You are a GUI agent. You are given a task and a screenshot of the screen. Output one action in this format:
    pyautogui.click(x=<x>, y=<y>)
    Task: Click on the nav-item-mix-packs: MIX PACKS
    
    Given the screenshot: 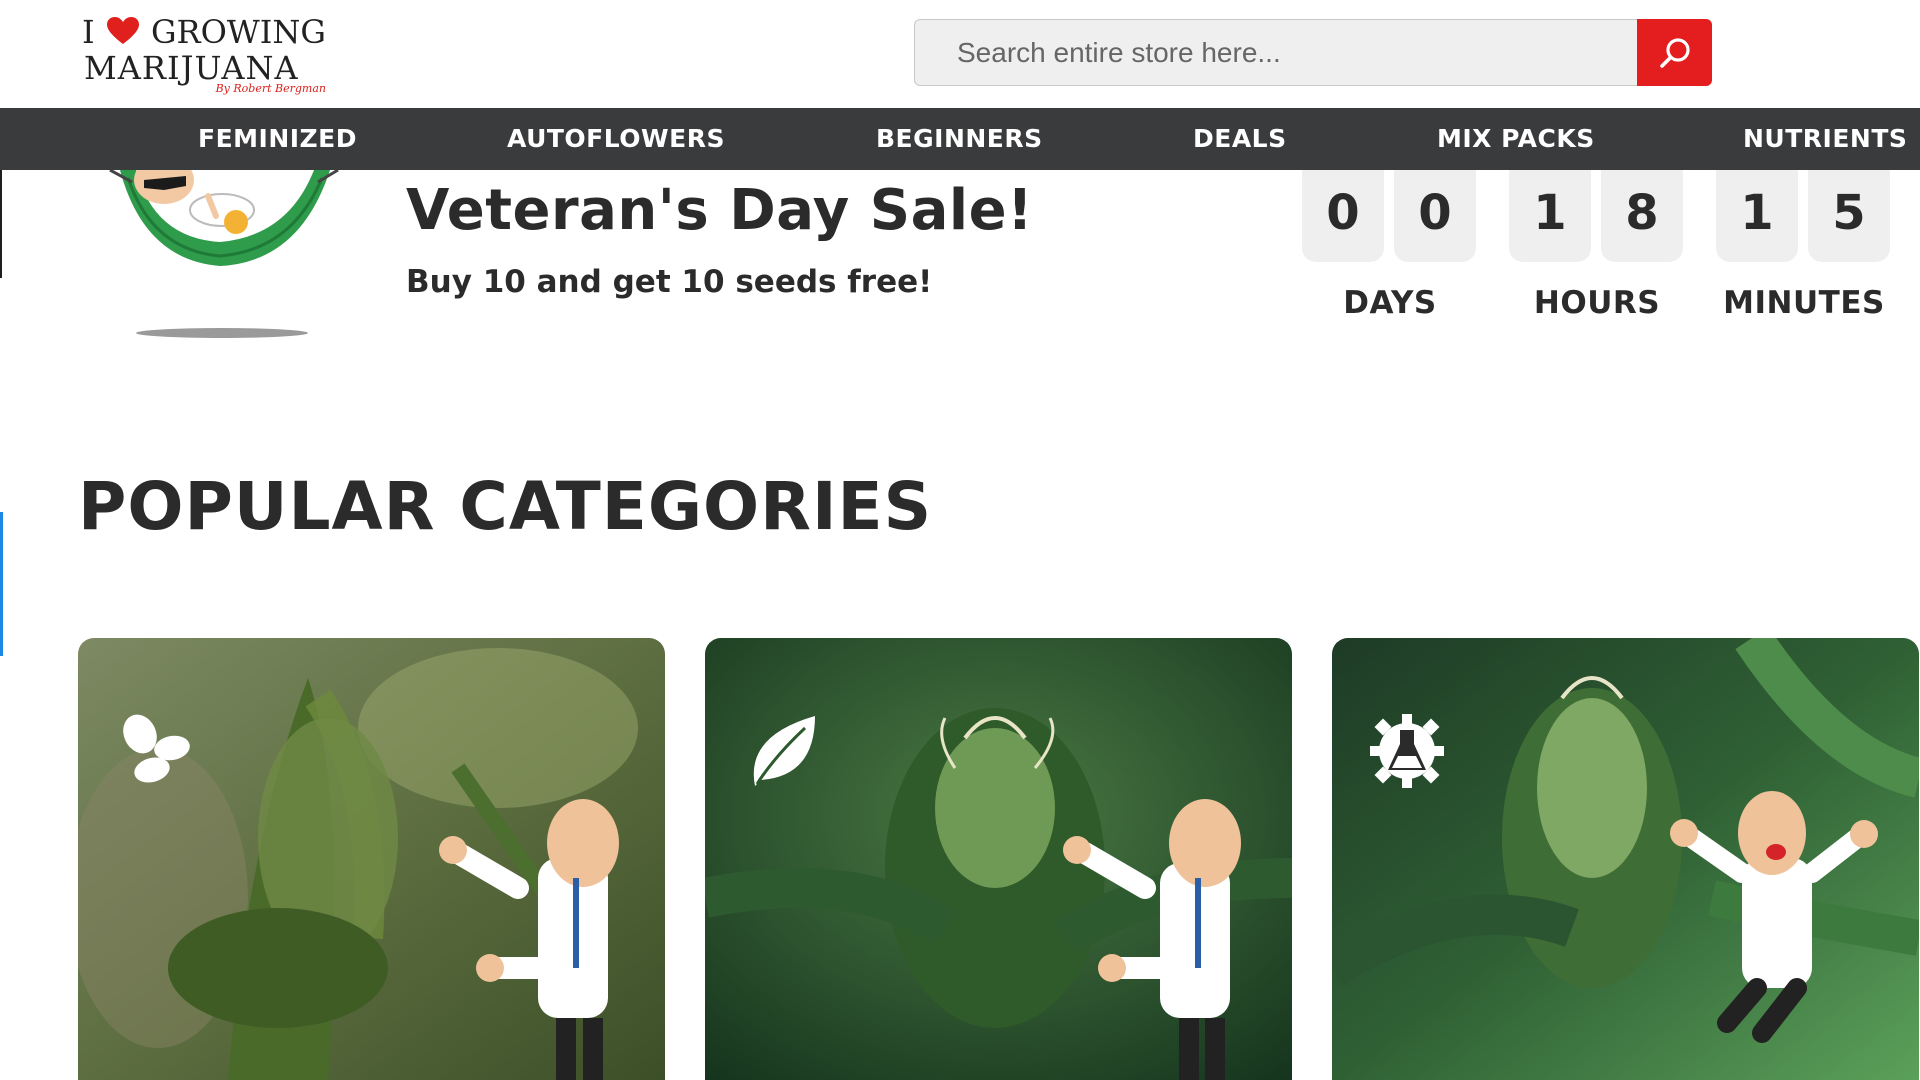 What is the action you would take?
    pyautogui.click(x=1516, y=139)
    